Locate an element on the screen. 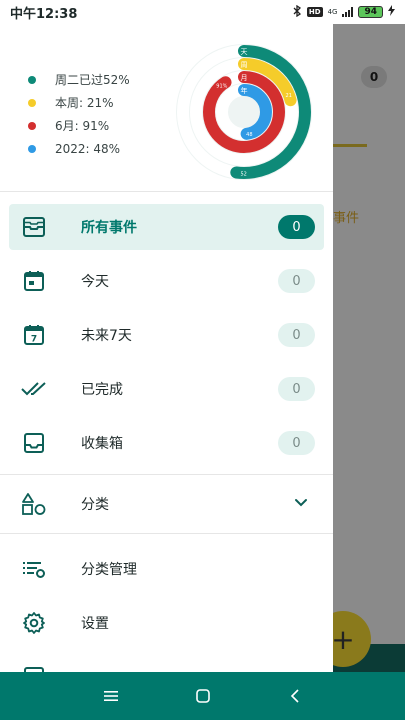  category-management-label: 分类管理 is located at coordinates (109, 570).